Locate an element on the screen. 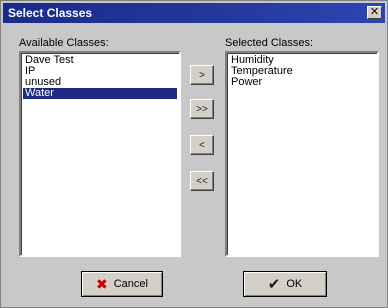 Image resolution: width=388 pixels, height=308 pixels. close-icon: ✕ is located at coordinates (374, 12).